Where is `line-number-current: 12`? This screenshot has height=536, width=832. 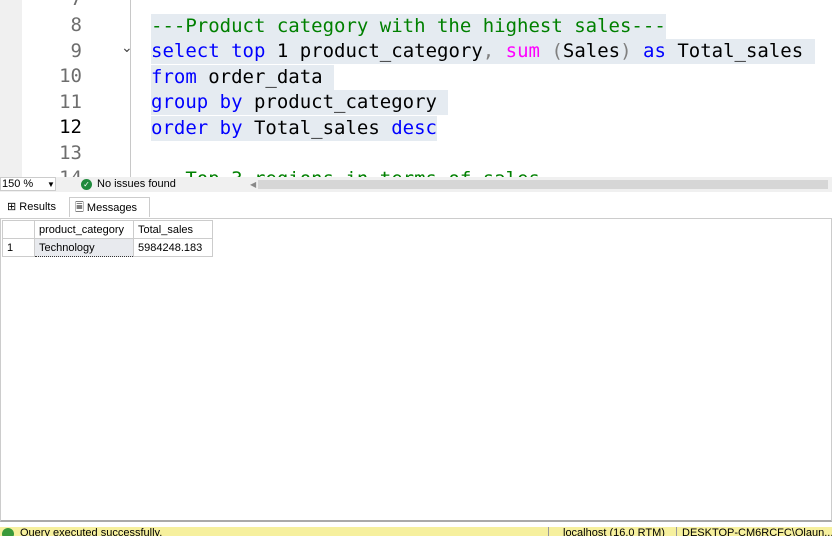 line-number-current: 12 is located at coordinates (70, 127).